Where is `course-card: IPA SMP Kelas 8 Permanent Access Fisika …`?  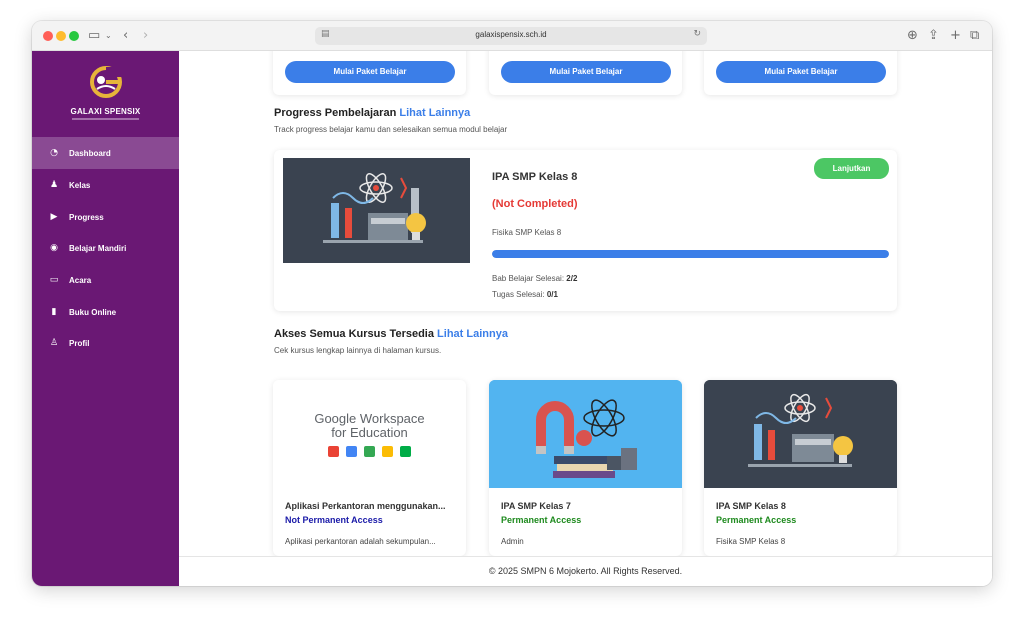
course-card: IPA SMP Kelas 8 Permanent Access Fisika … is located at coordinates (800, 468).